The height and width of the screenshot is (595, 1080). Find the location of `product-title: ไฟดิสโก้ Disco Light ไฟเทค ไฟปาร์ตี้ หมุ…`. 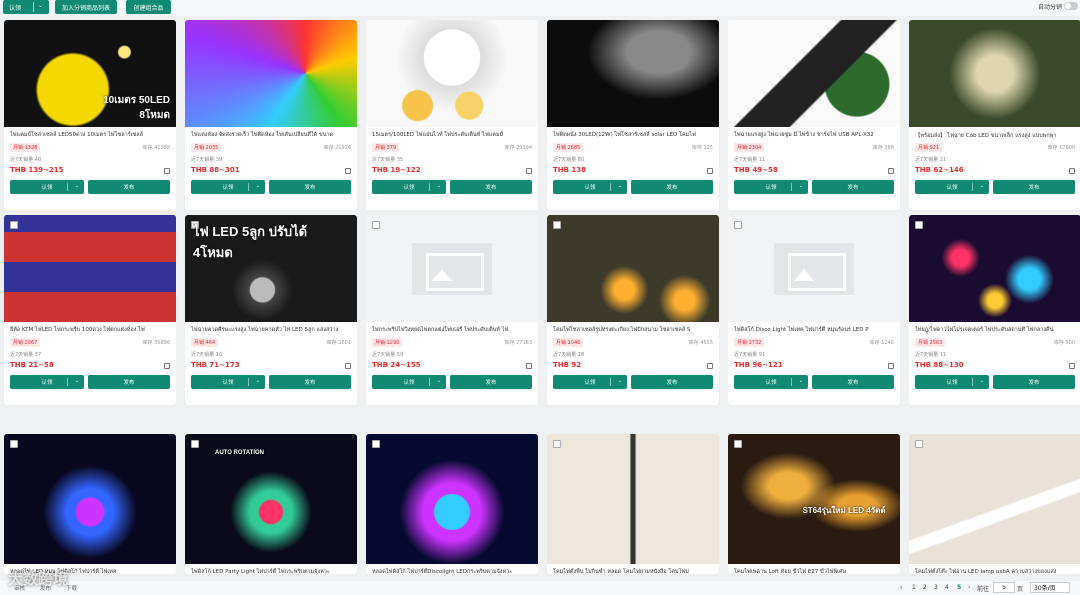

product-title: ไฟดิสโก้ Disco Light ไฟเทค ไฟปาร์ตี้ หมุ… is located at coordinates (814, 330).